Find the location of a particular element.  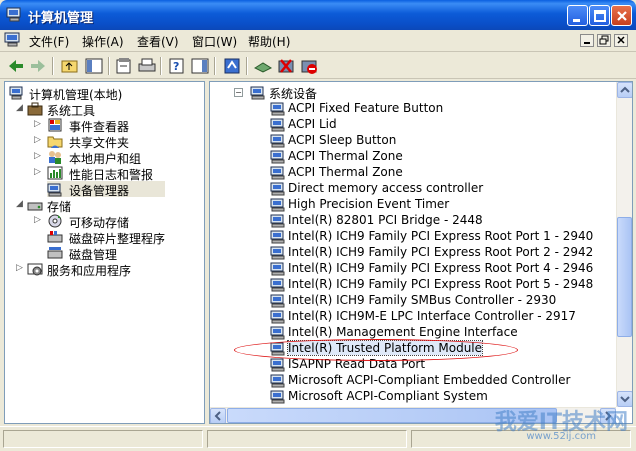

device-label: Microsoft ACPI-Compliant System is located at coordinates (388, 396).